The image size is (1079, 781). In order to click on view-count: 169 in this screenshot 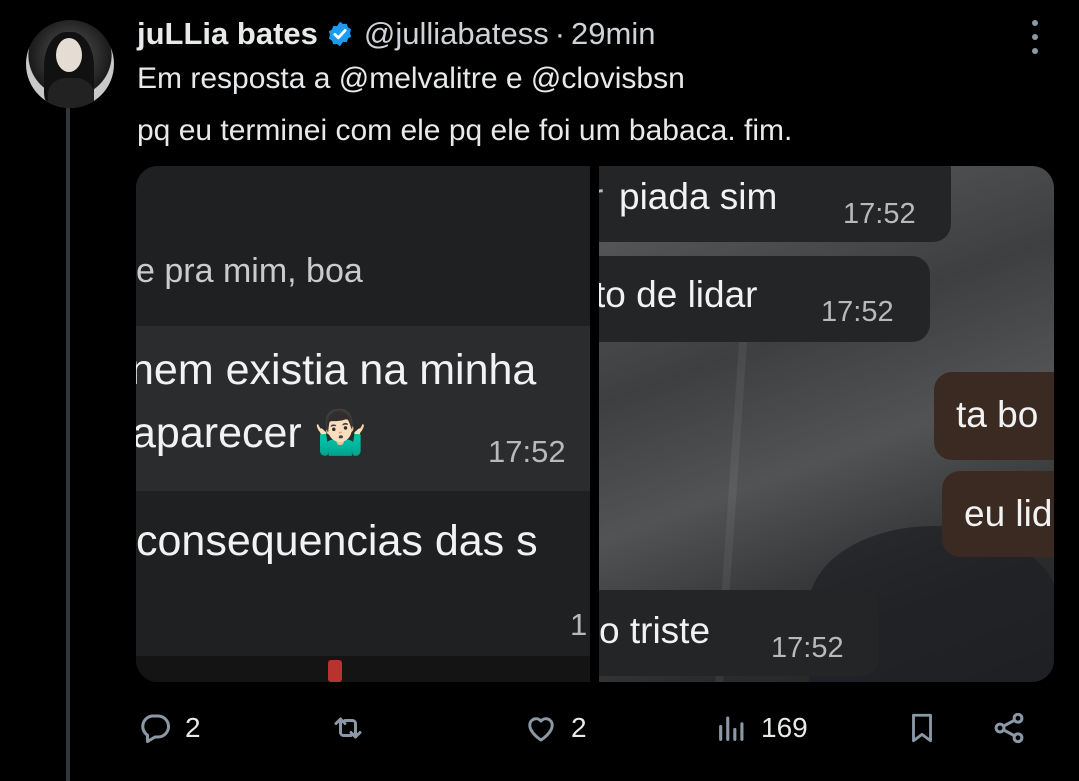, I will do `click(784, 727)`.